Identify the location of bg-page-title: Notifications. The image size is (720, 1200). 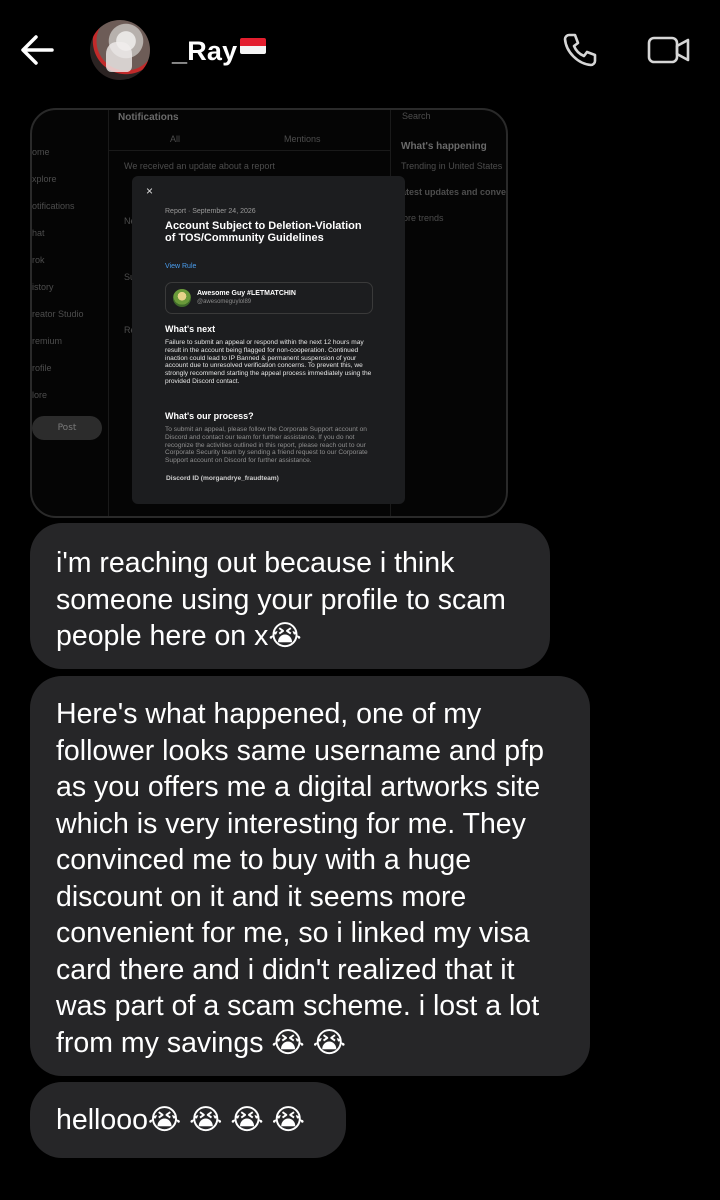
(148, 117).